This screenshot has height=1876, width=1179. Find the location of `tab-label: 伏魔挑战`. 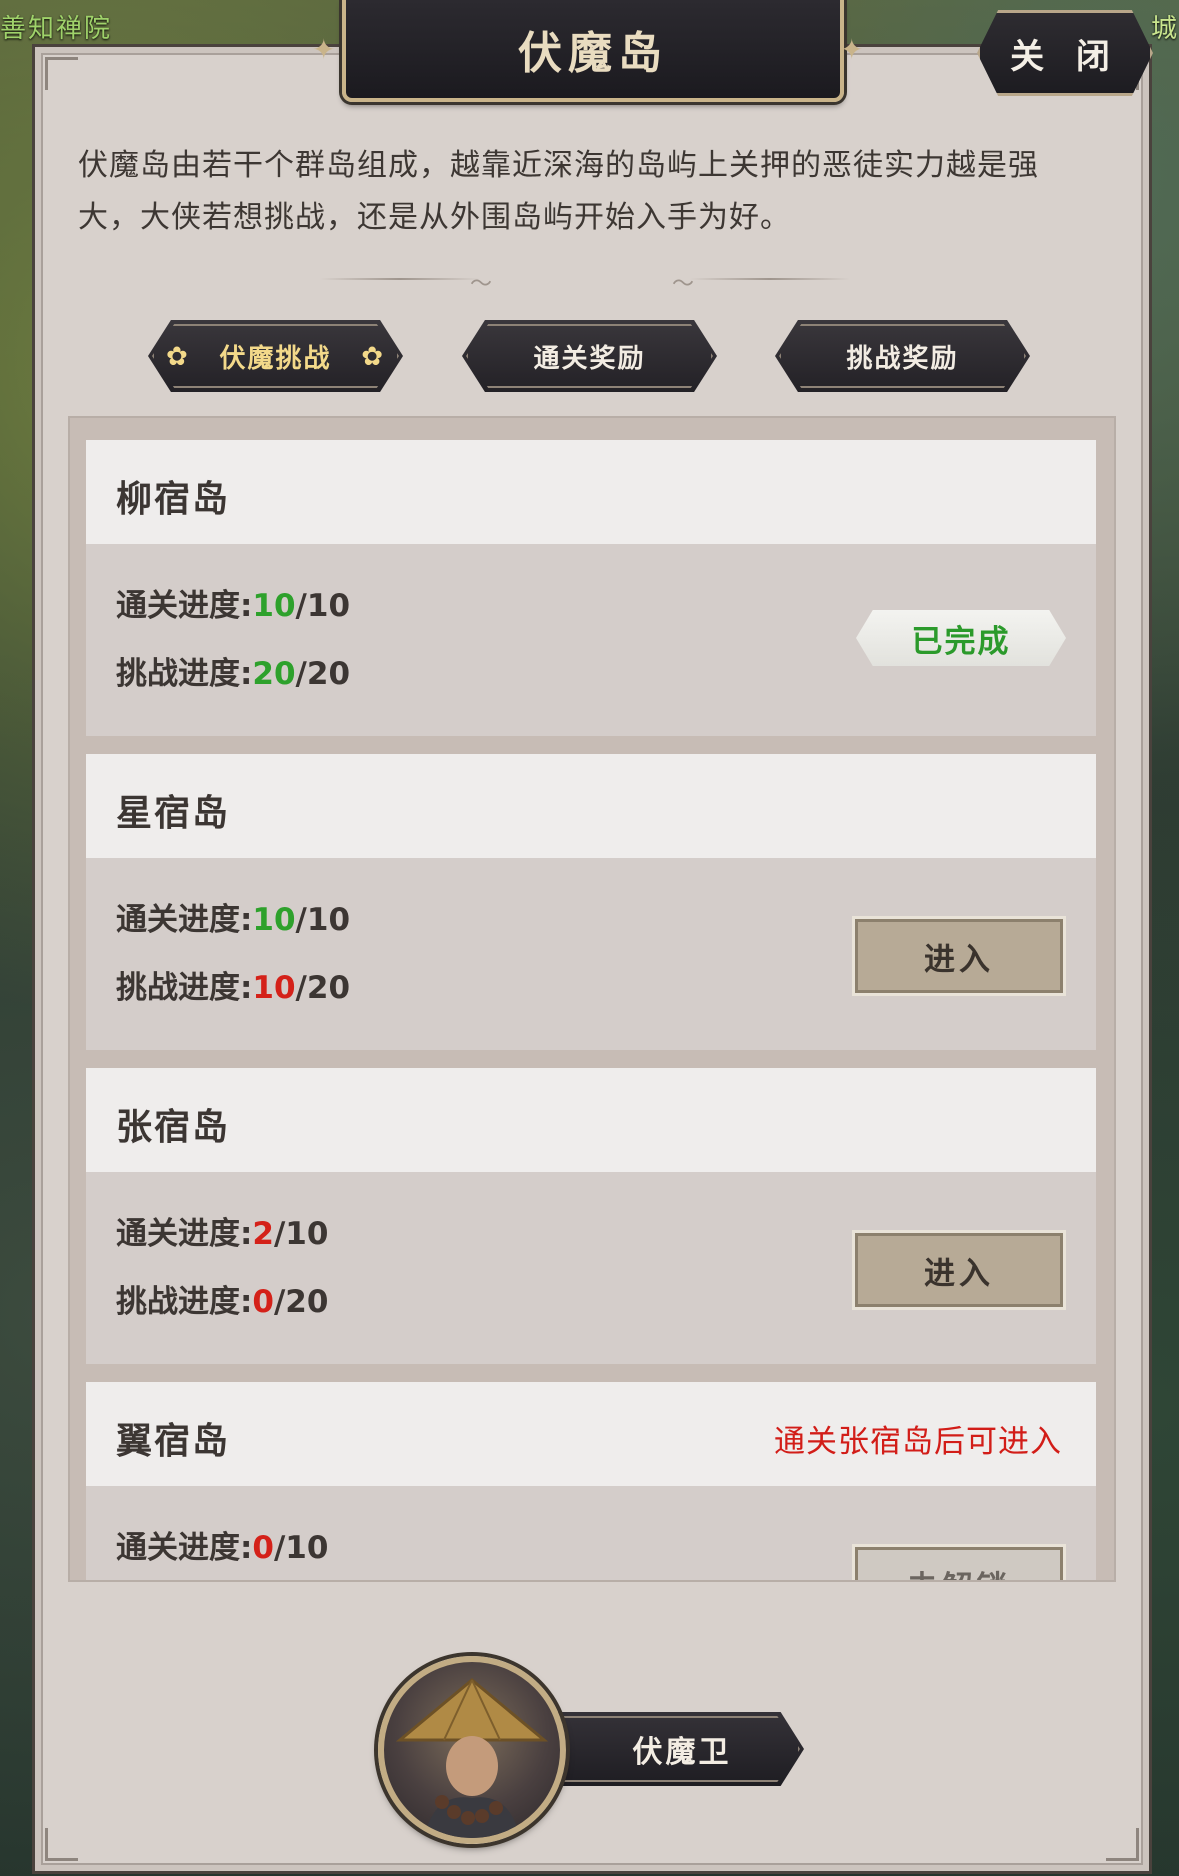

tab-label: 伏魔挑战 is located at coordinates (275, 358).